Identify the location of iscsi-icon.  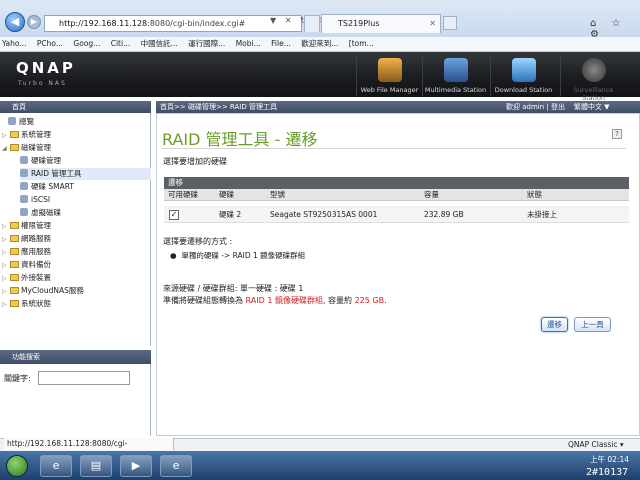
(24, 199).